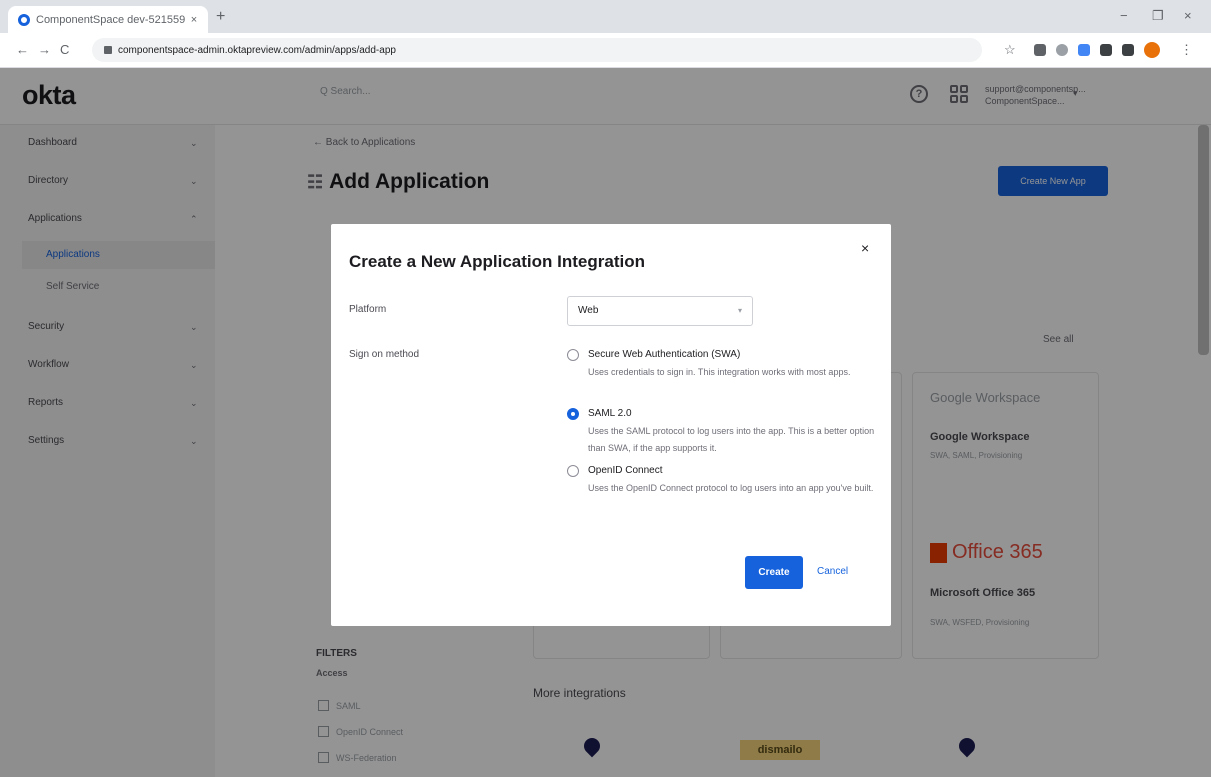  I want to click on option-label-openid: OpenID Connect, so click(625, 470).